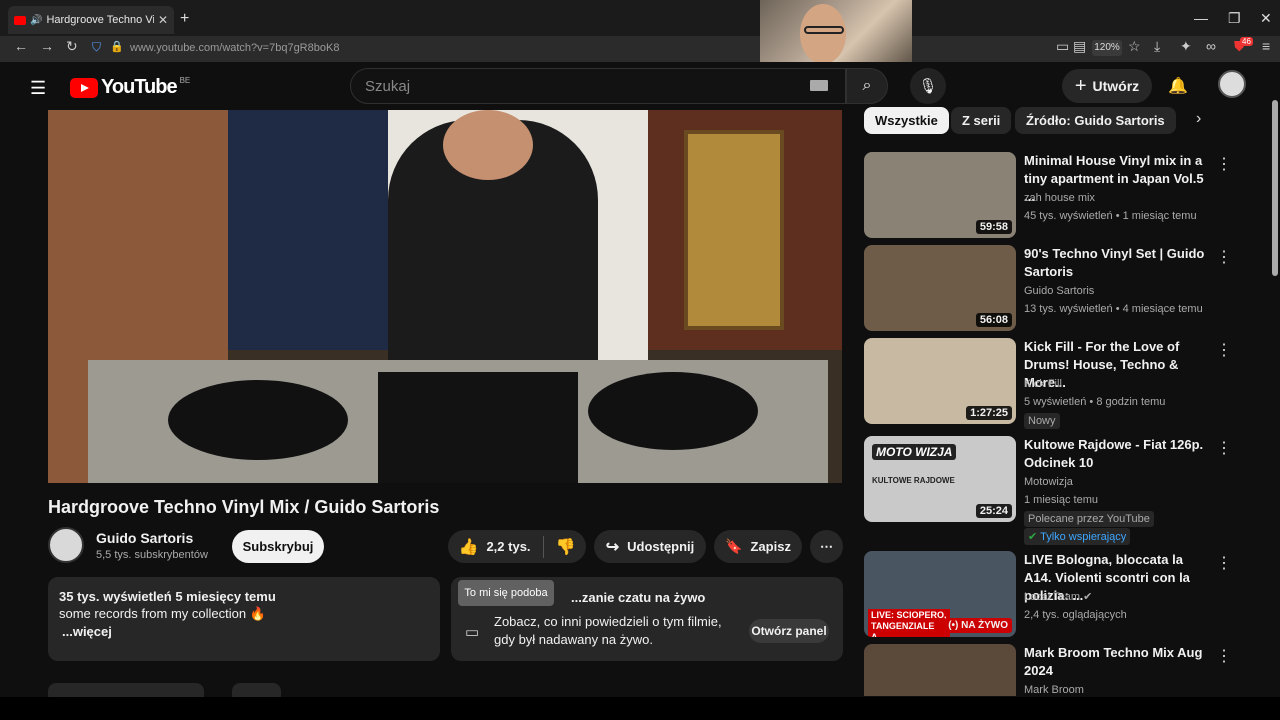 This screenshot has height=720, width=1280. I want to click on scrollbar-thumb, so click(1275, 188).